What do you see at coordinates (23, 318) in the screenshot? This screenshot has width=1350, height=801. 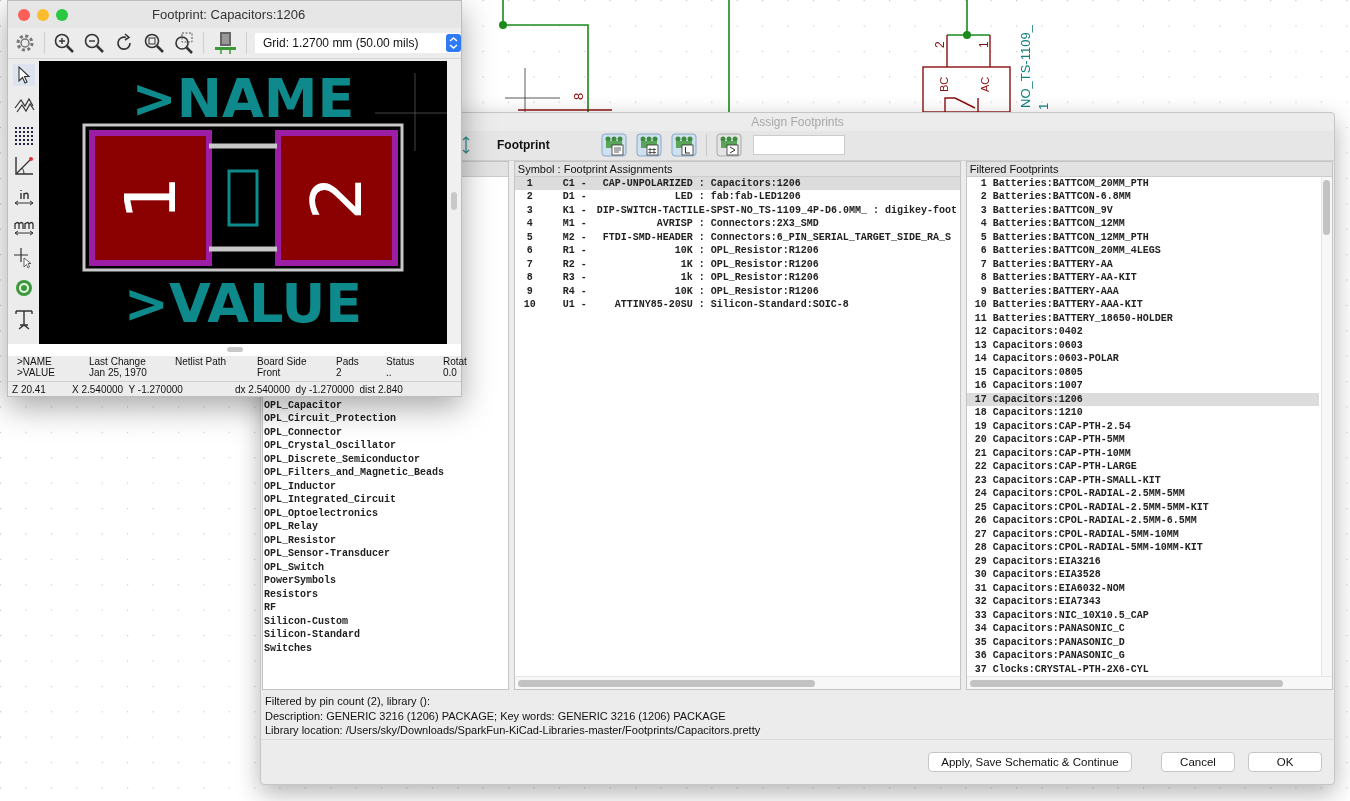 I see `text-tool-icon` at bounding box center [23, 318].